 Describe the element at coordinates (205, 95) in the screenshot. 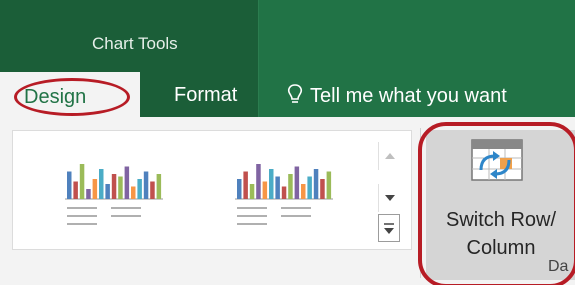

I see `tab-format: Format` at that location.